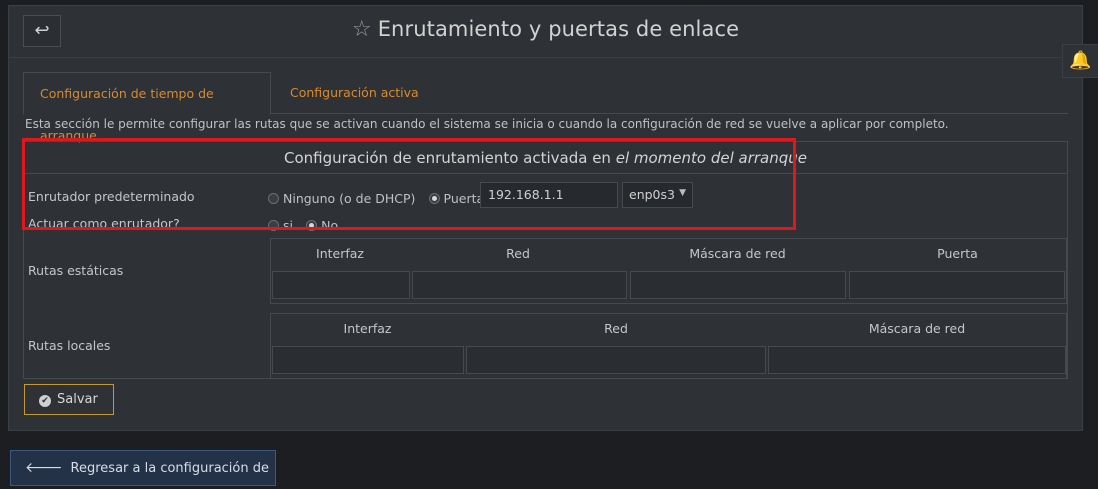 This screenshot has width=1098, height=489. What do you see at coordinates (280, 224) in the screenshot?
I see `radio-yes: si` at bounding box center [280, 224].